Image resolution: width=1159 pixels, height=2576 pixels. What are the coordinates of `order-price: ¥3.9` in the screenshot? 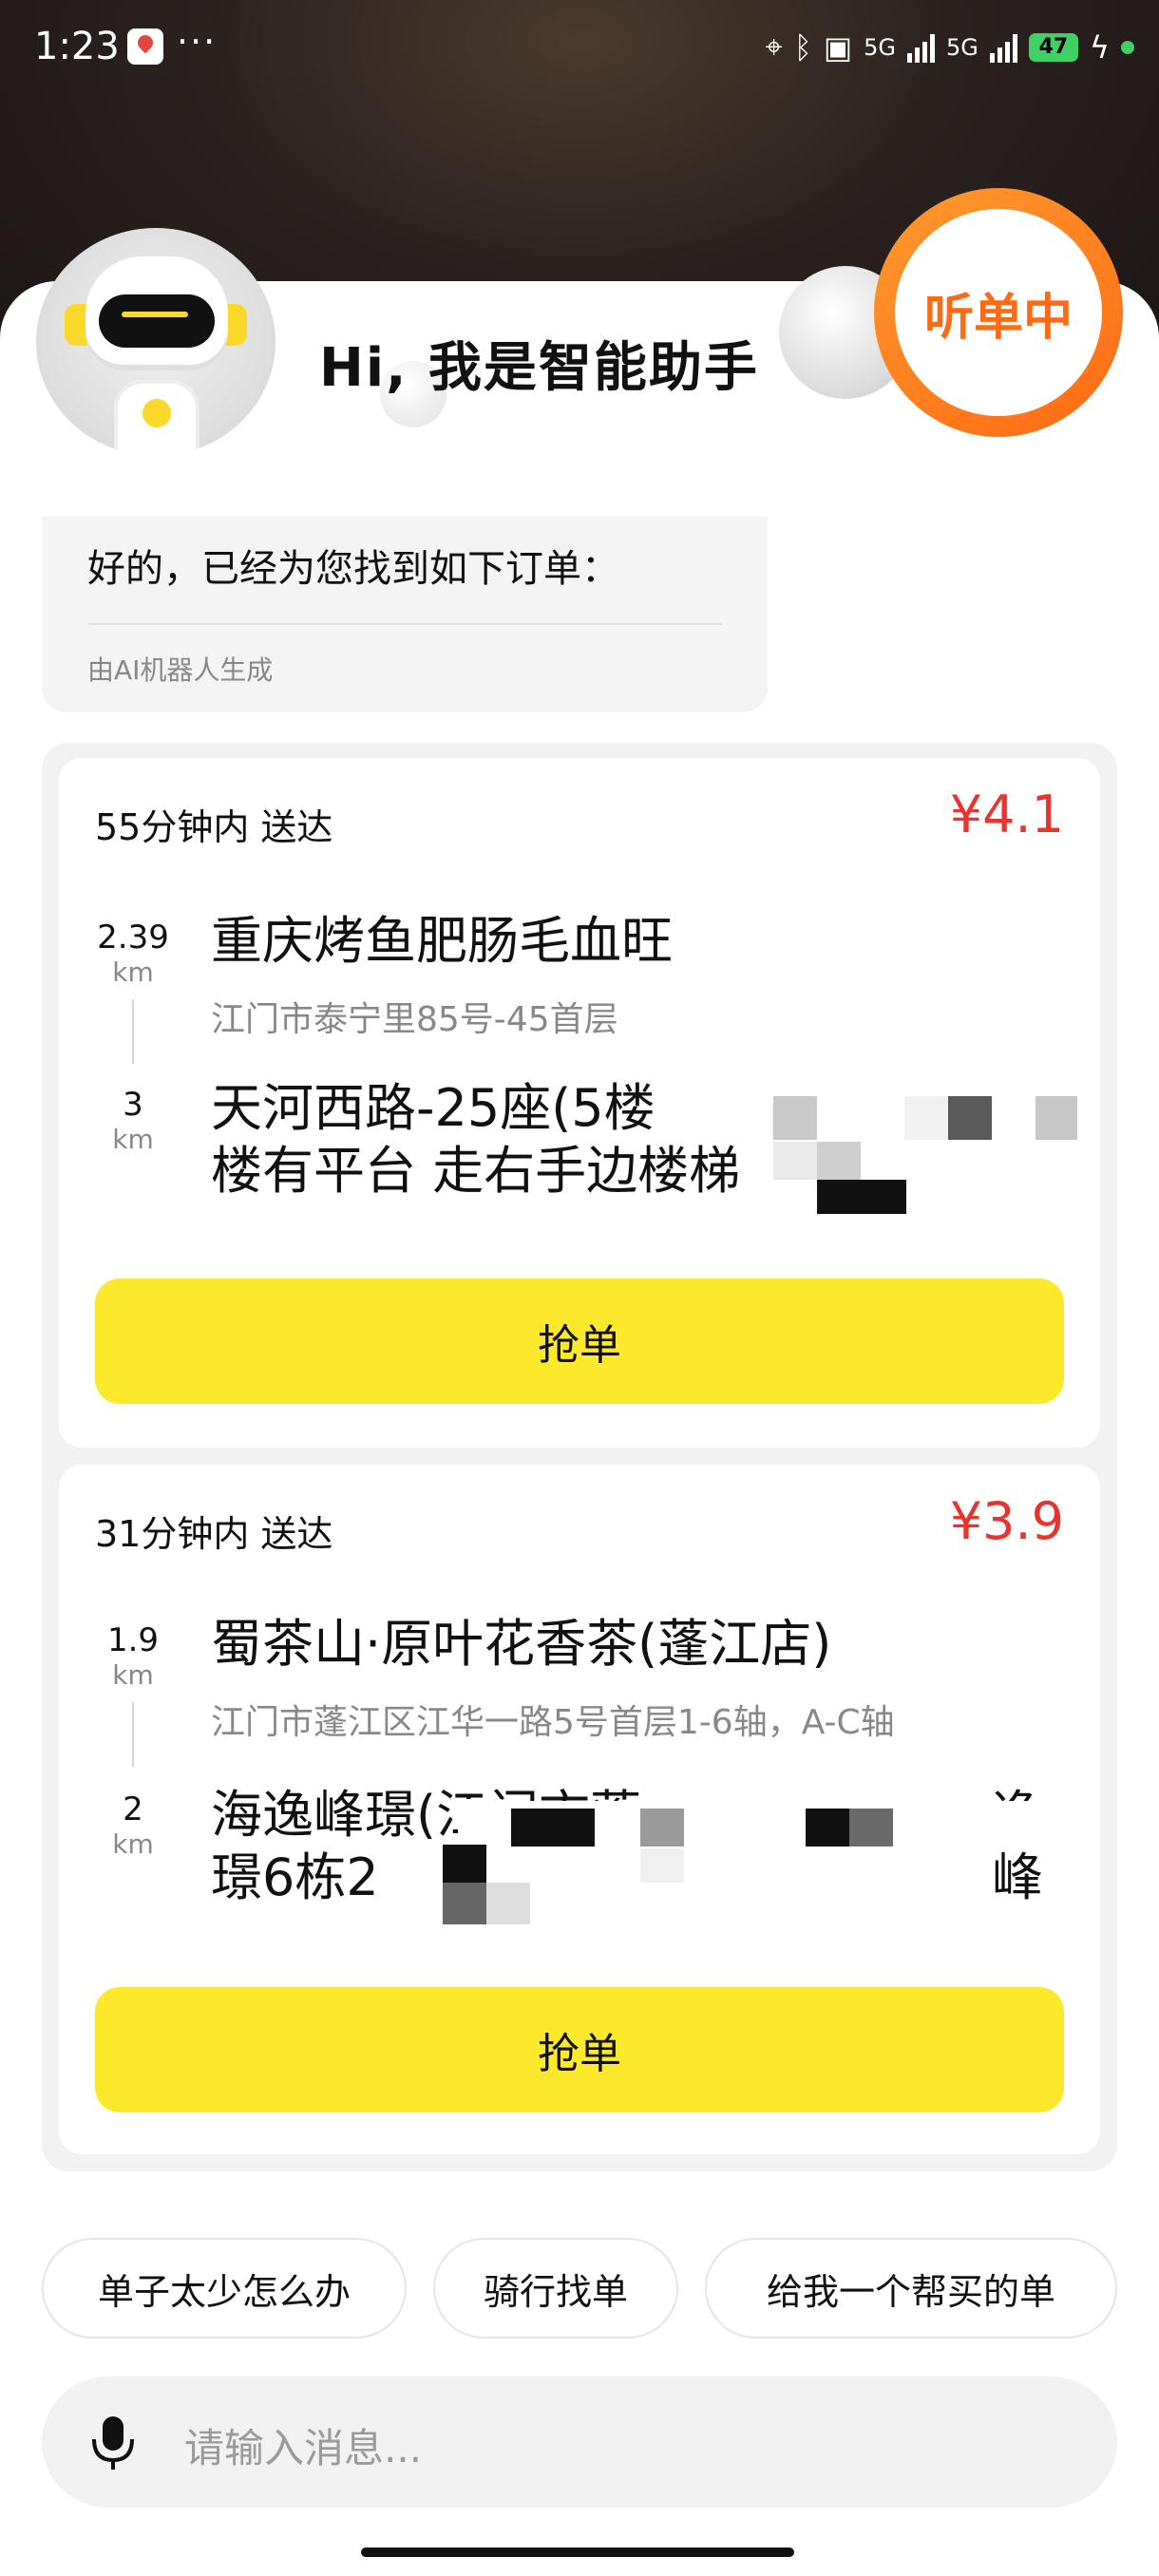 It's located at (1006, 1521).